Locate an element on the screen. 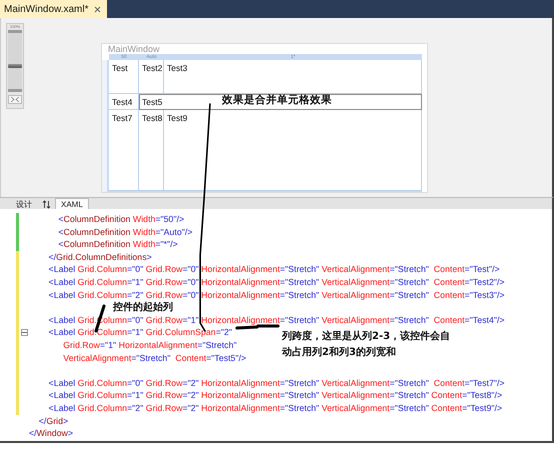 This screenshot has width=554, height=449. fit-button is located at coordinates (15, 99).